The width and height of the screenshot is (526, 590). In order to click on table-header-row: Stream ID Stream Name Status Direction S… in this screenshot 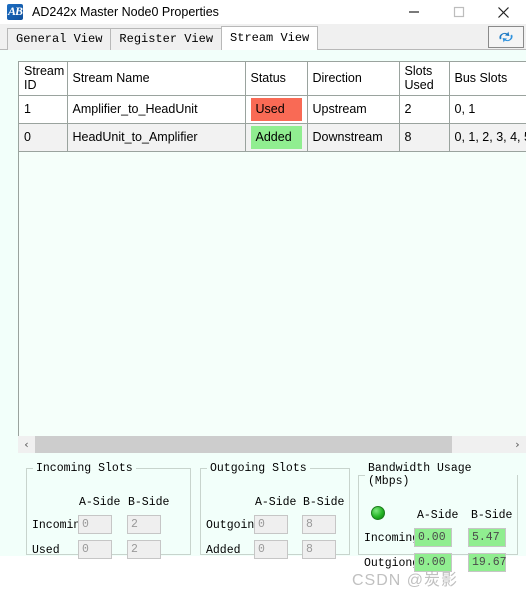, I will do `click(272, 79)`.